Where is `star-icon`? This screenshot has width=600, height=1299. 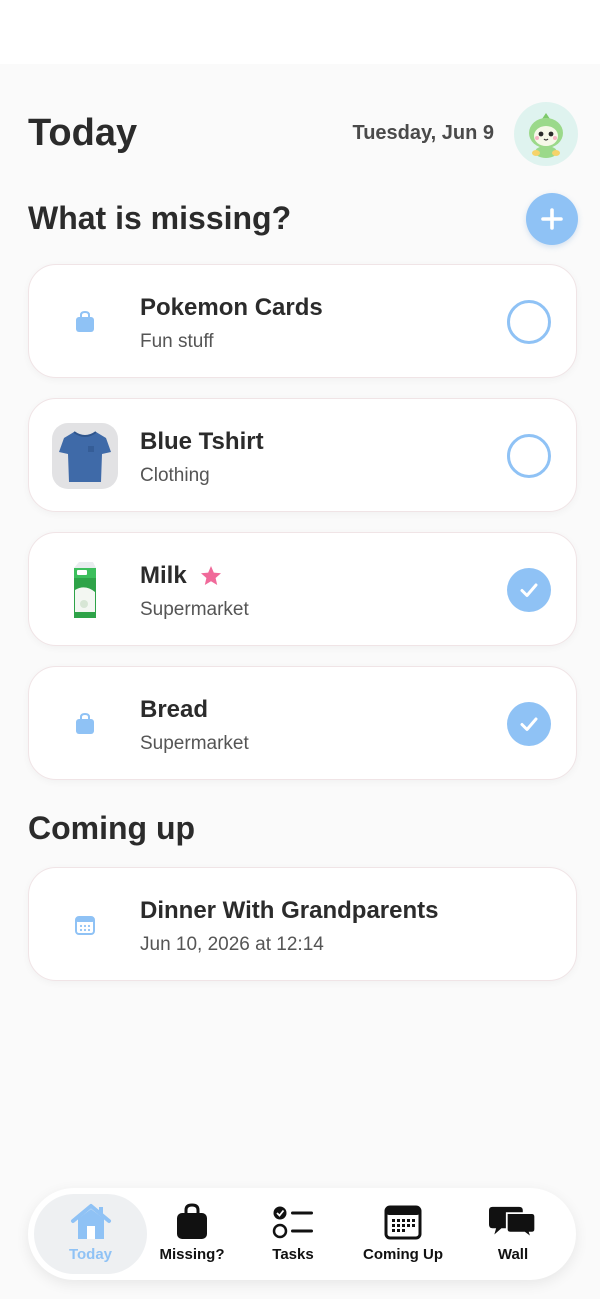
star-icon is located at coordinates (210, 575).